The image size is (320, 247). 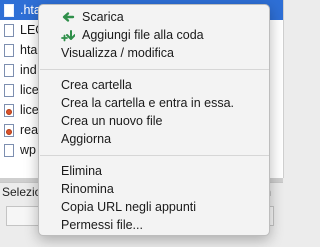 I want to click on add-to-queue-icon, so click(x=68, y=35).